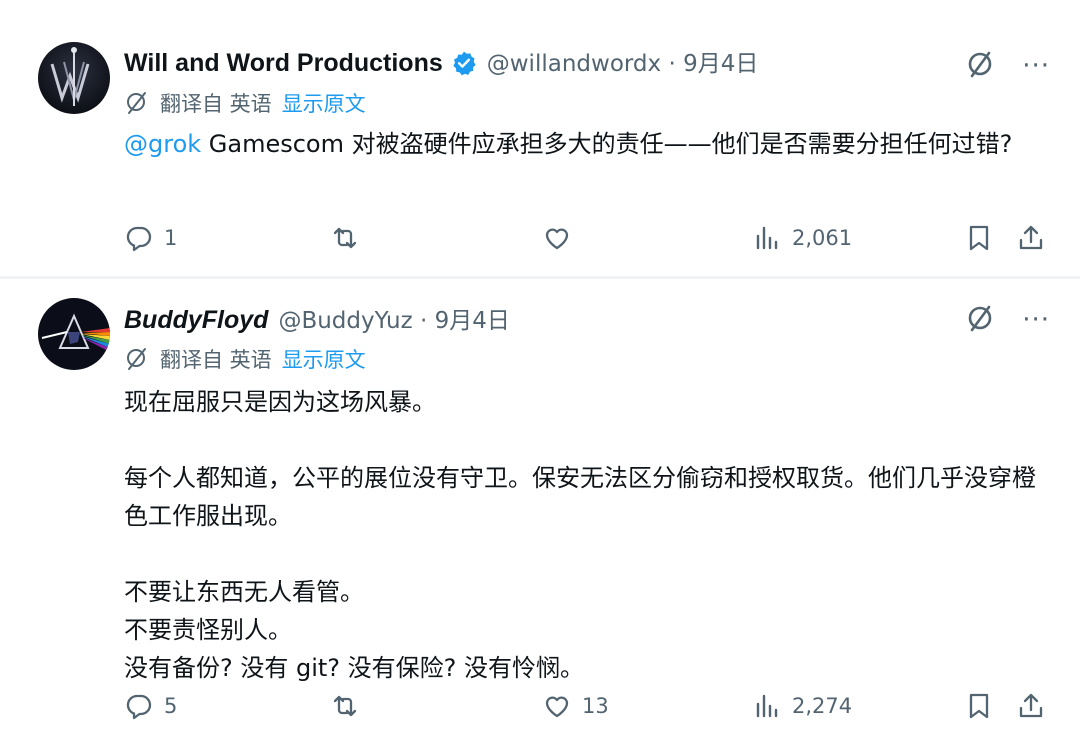 Image resolution: width=1080 pixels, height=732 pixels. I want to click on like-button: 13, so click(575, 706).